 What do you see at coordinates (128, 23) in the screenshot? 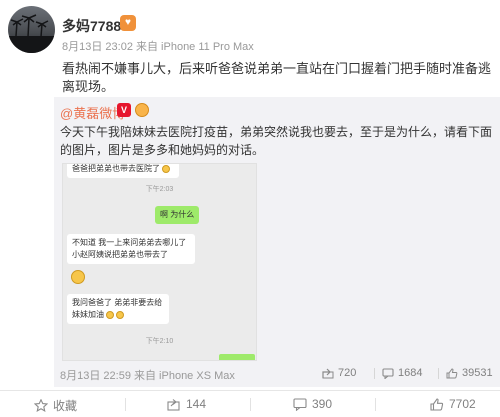
I see `vip-heart-icon: ♥` at bounding box center [128, 23].